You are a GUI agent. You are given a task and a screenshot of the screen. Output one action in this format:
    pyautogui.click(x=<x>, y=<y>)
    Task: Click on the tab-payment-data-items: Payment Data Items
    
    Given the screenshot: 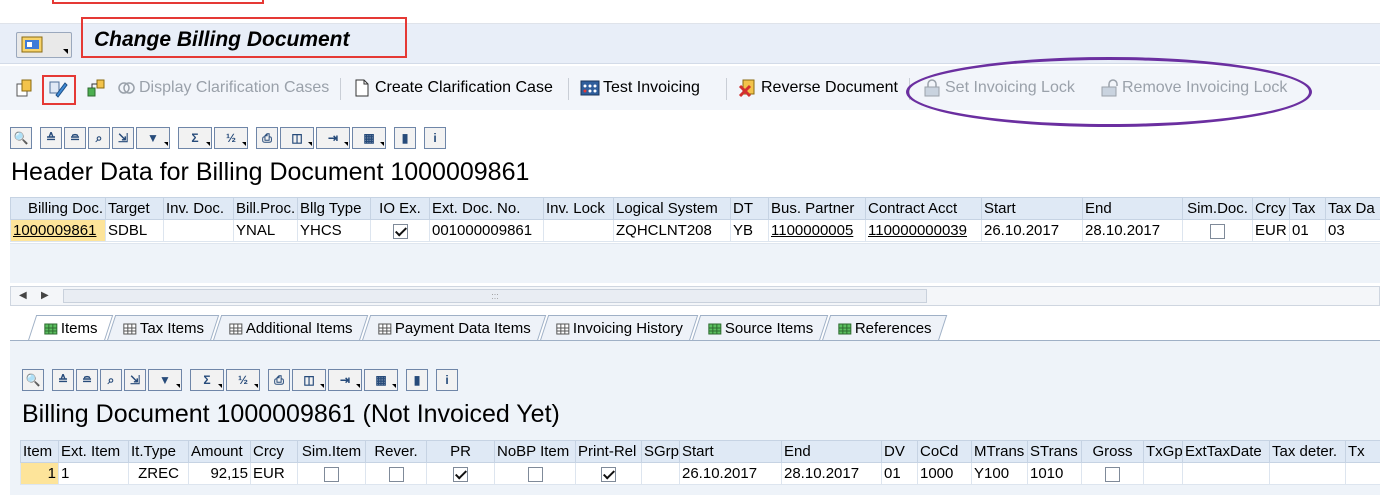 What is the action you would take?
    pyautogui.click(x=453, y=328)
    